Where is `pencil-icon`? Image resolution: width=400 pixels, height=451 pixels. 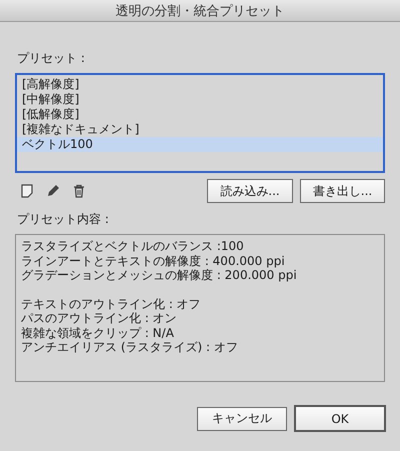 pencil-icon is located at coordinates (53, 191).